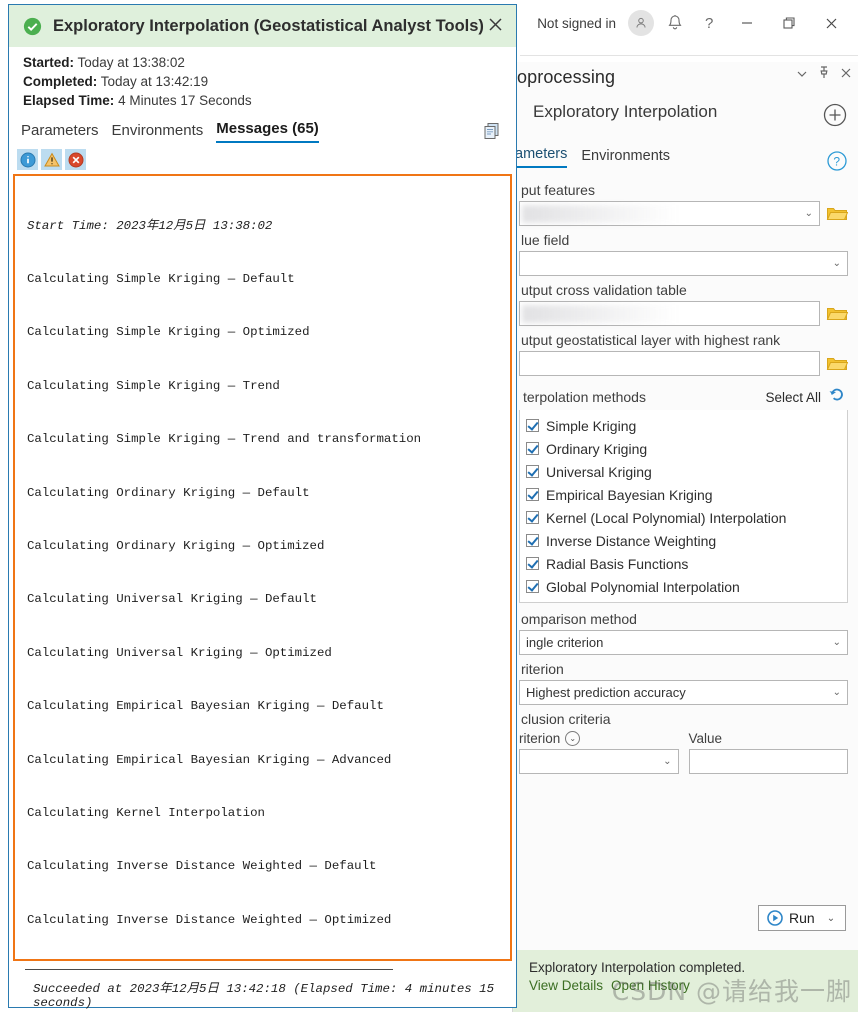  I want to click on started-value: Today at 13:38:02, so click(131, 62).